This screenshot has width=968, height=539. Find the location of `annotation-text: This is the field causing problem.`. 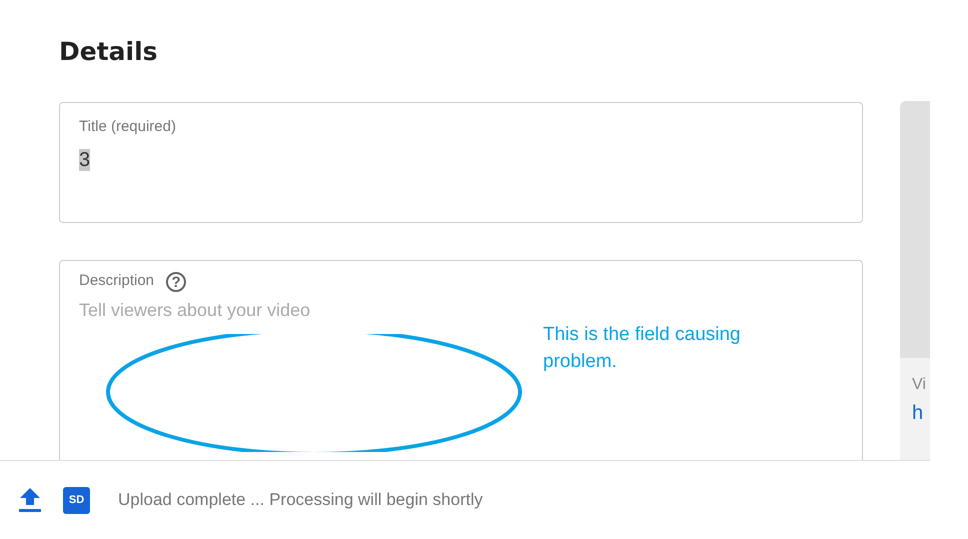

annotation-text: This is the field causing problem. is located at coordinates (642, 348).